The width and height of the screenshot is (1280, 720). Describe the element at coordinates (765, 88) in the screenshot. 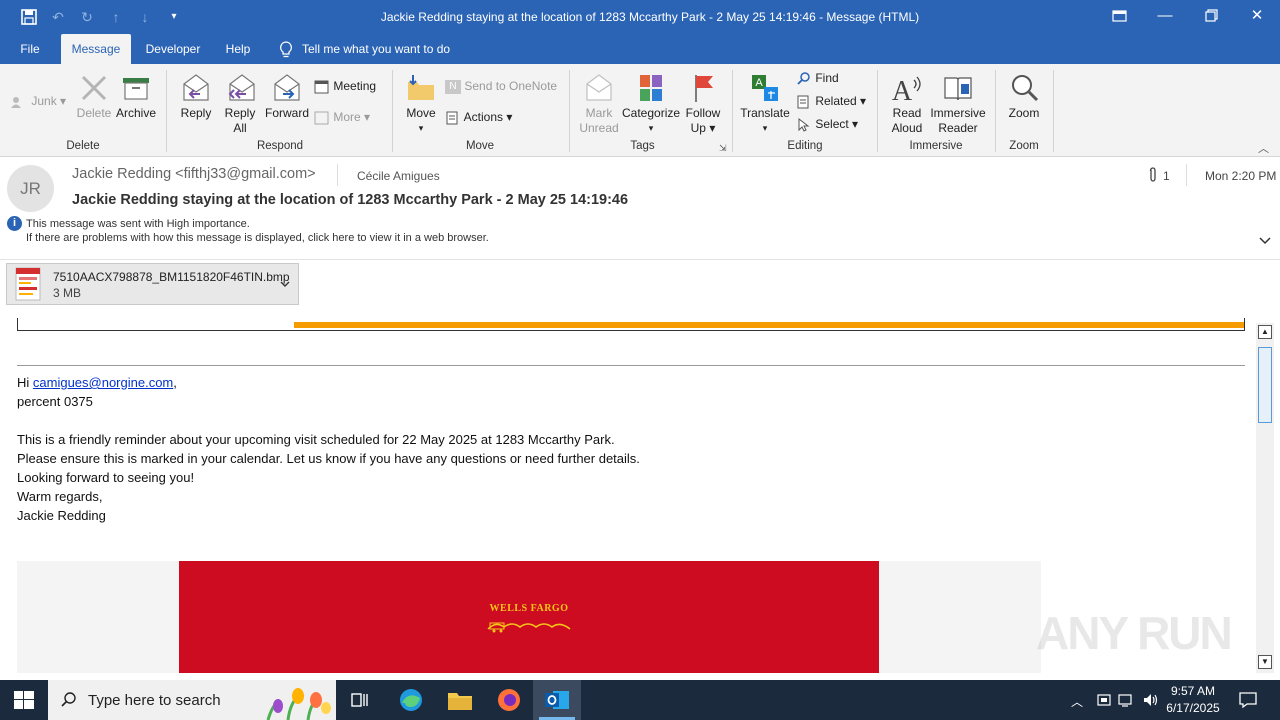

I see `translate-icon: A` at that location.